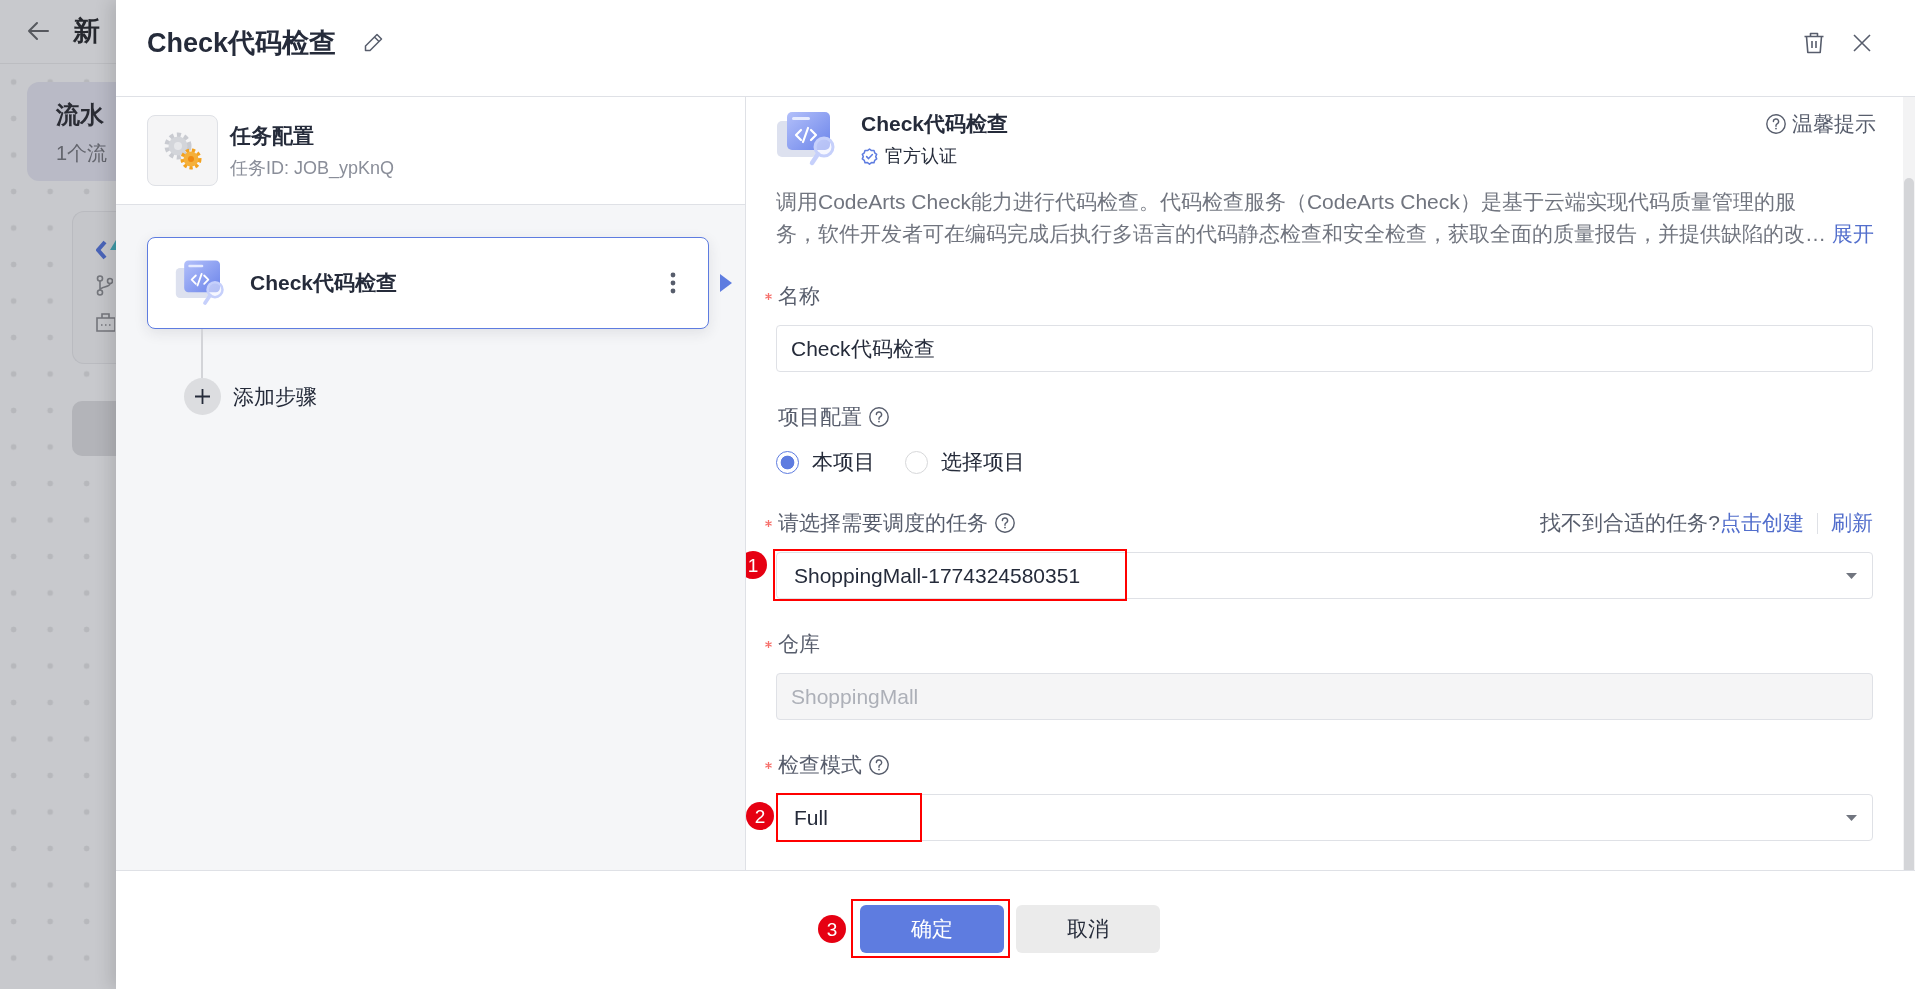 This screenshot has width=1915, height=989. What do you see at coordinates (799, 644) in the screenshot?
I see `field-label: 仓库` at bounding box center [799, 644].